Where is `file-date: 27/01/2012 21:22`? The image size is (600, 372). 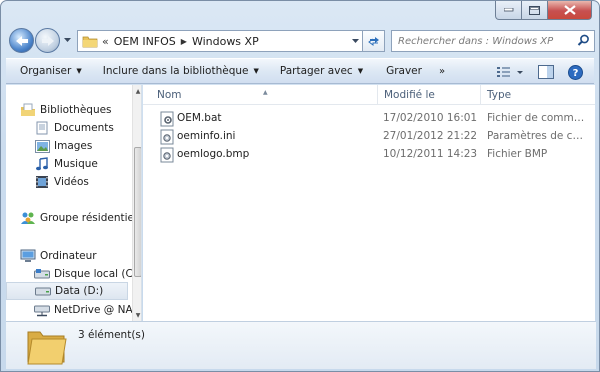
file-date: 27/01/2012 21:22 is located at coordinates (430, 136).